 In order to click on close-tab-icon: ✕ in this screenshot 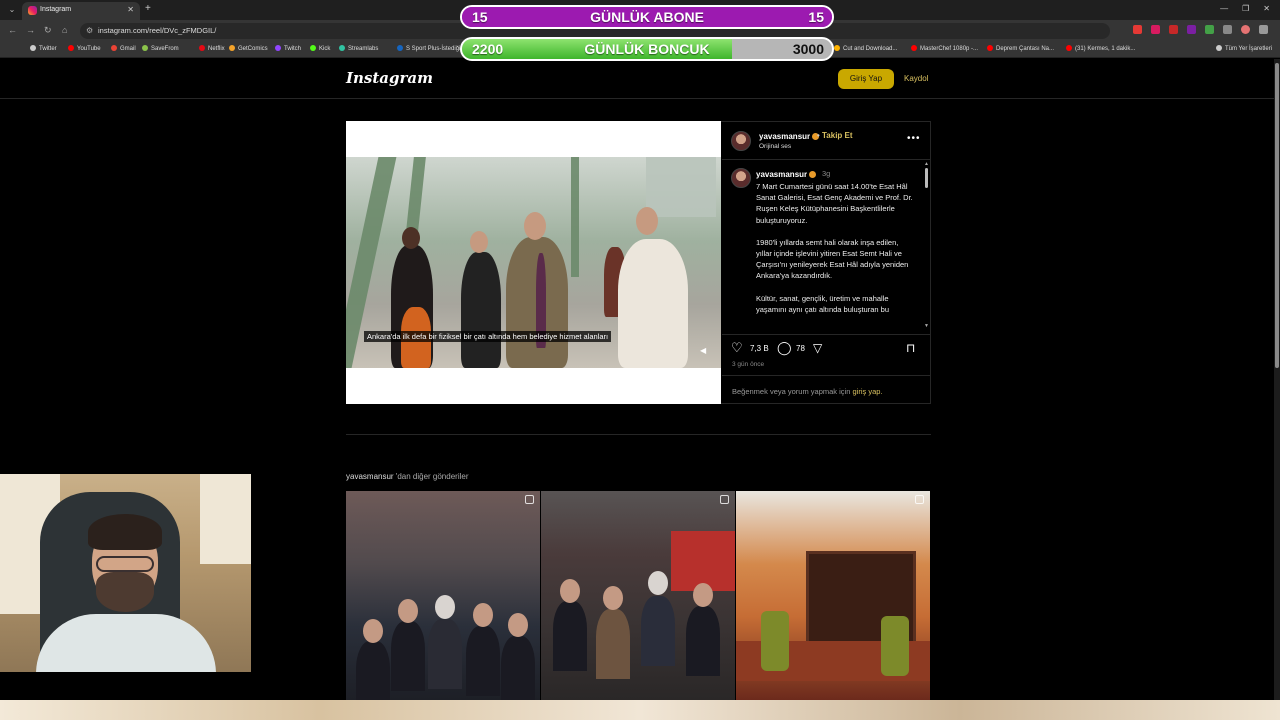, I will do `click(130, 9)`.